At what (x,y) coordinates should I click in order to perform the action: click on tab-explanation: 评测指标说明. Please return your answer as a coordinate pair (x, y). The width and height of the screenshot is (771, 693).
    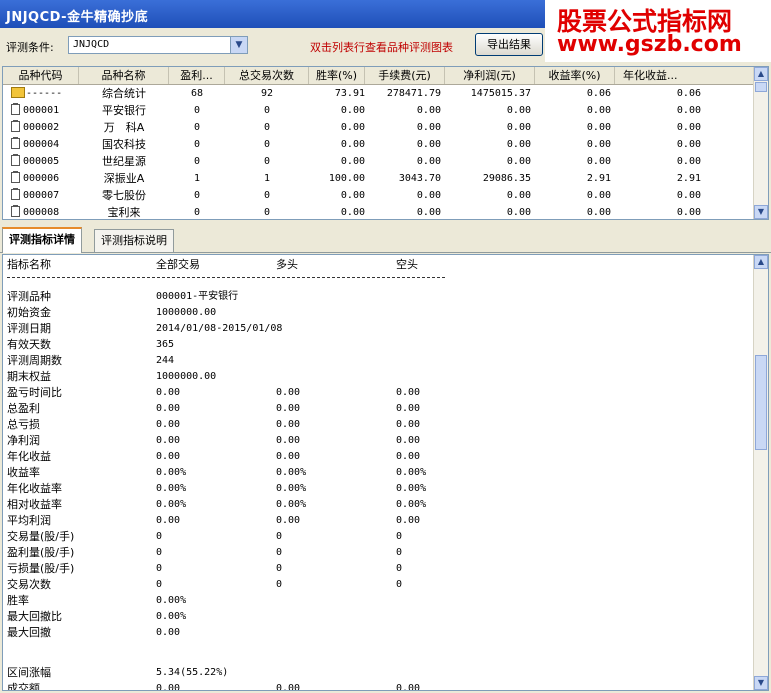
    Looking at the image, I should click on (134, 240).